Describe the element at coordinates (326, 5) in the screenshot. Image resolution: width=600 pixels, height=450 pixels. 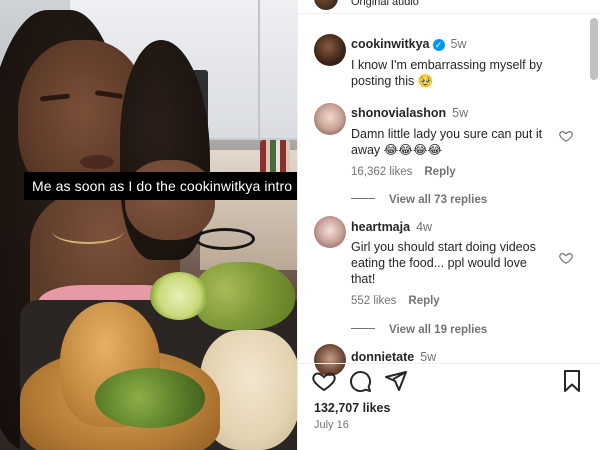
I see `audio-avatar` at that location.